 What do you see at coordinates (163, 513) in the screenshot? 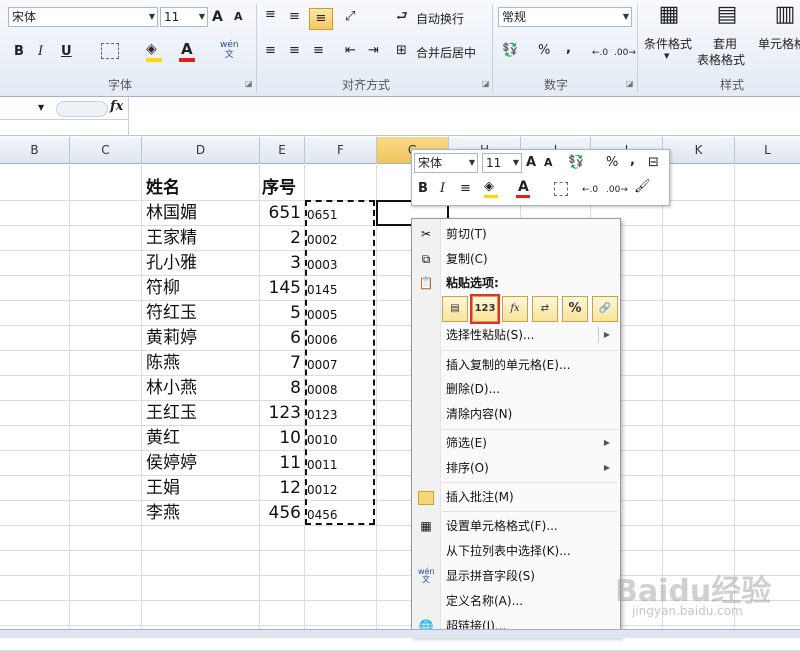
I see `name-cell: 李燕` at bounding box center [163, 513].